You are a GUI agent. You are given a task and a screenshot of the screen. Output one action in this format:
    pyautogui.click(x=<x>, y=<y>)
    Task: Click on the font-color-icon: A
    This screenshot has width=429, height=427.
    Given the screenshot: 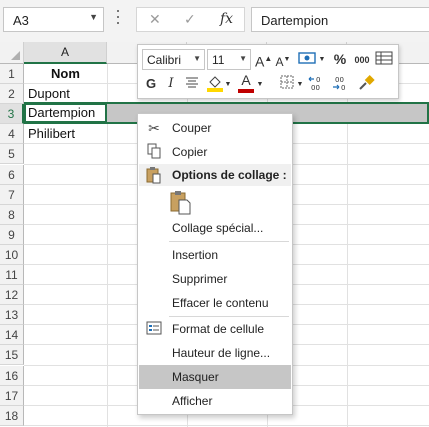 What is the action you would take?
    pyautogui.click(x=246, y=80)
    